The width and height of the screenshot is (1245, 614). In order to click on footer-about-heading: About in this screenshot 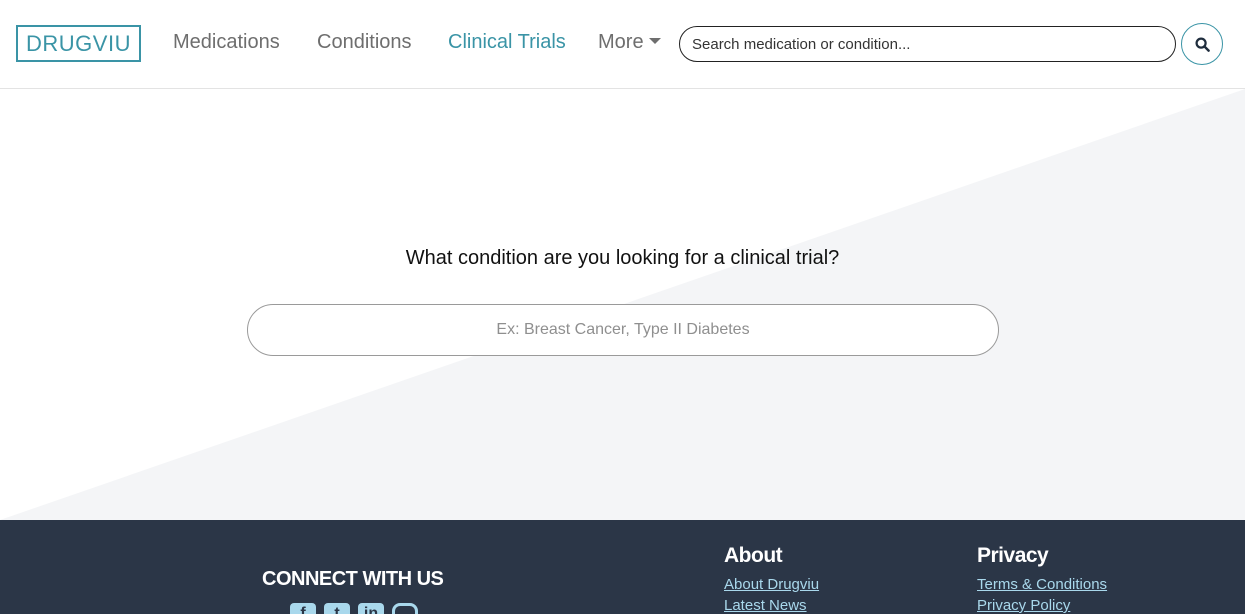, I will do `click(753, 555)`.